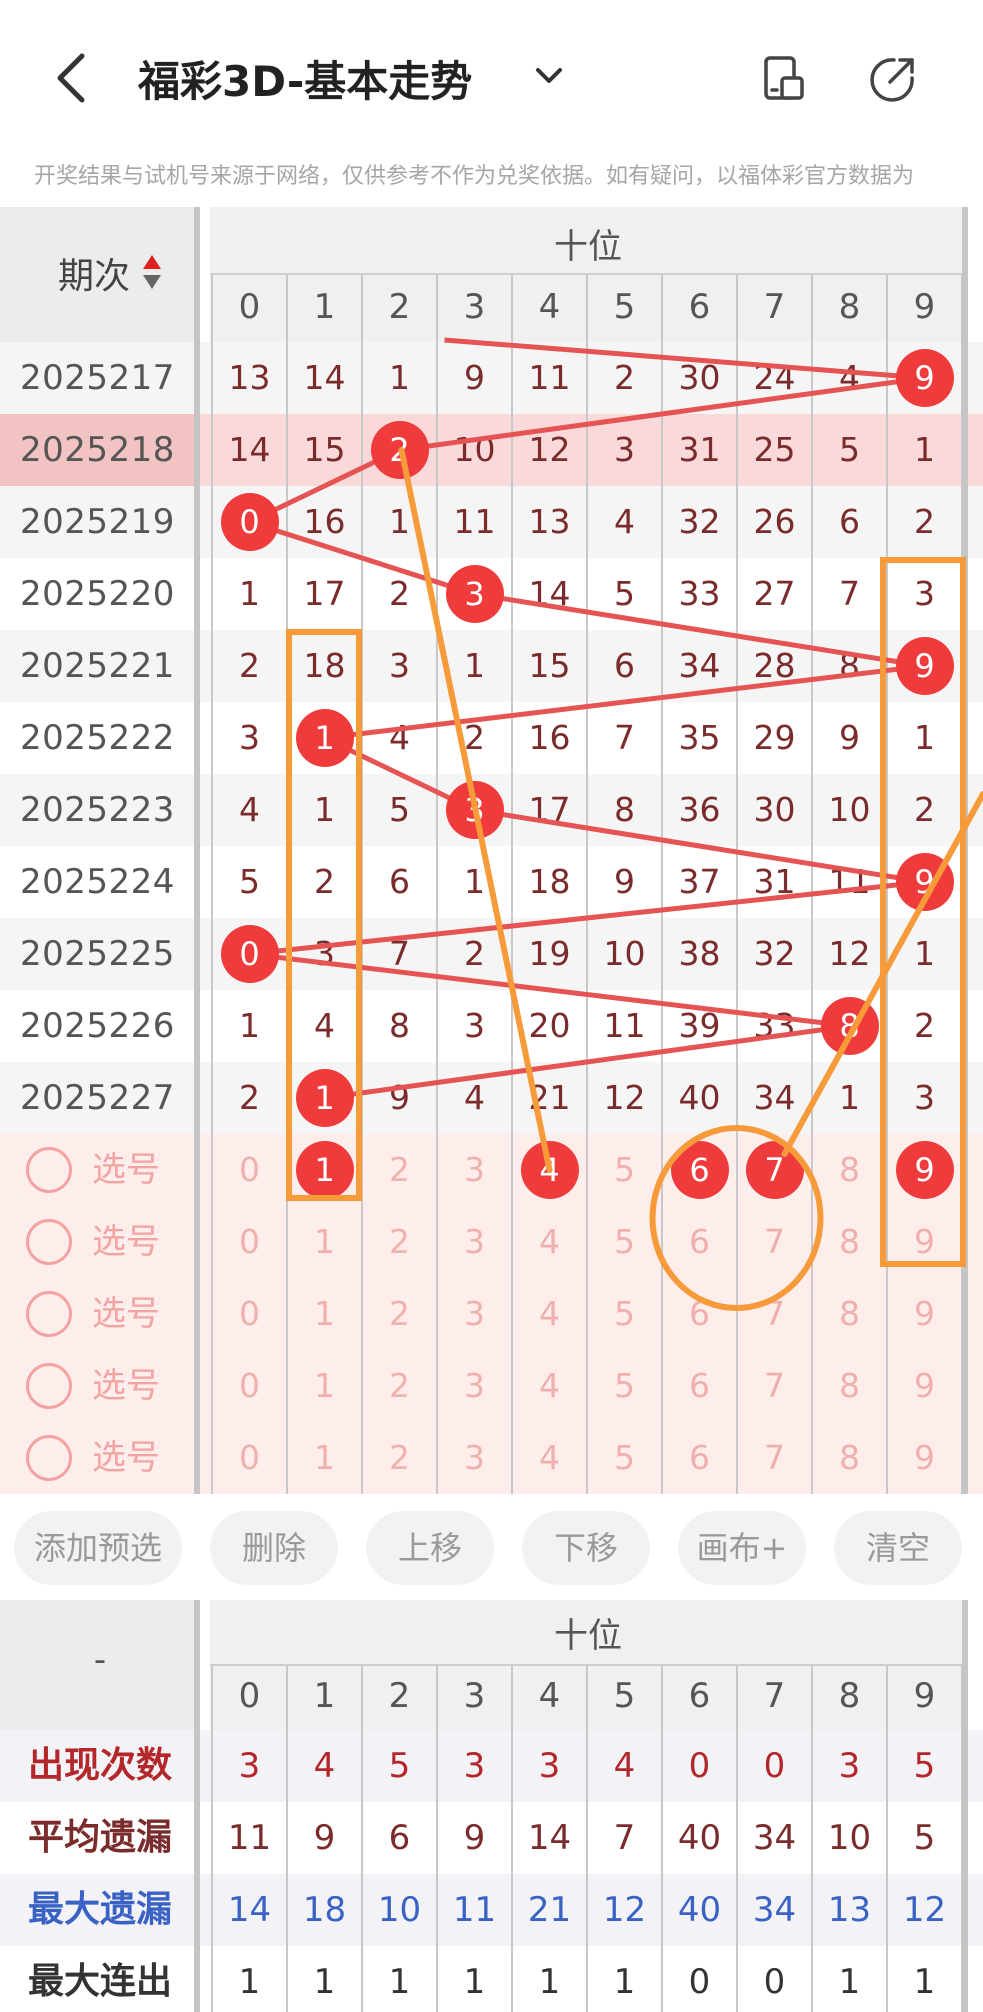  I want to click on button-6: 清空, so click(898, 1548).